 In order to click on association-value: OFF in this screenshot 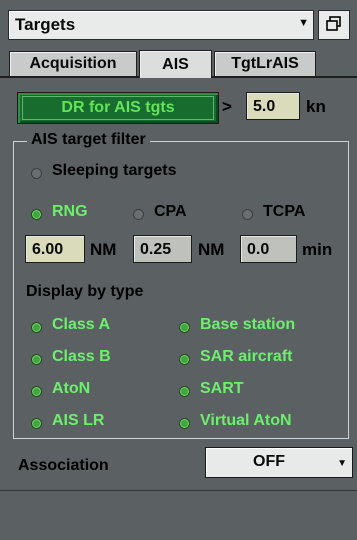, I will do `click(269, 461)`.